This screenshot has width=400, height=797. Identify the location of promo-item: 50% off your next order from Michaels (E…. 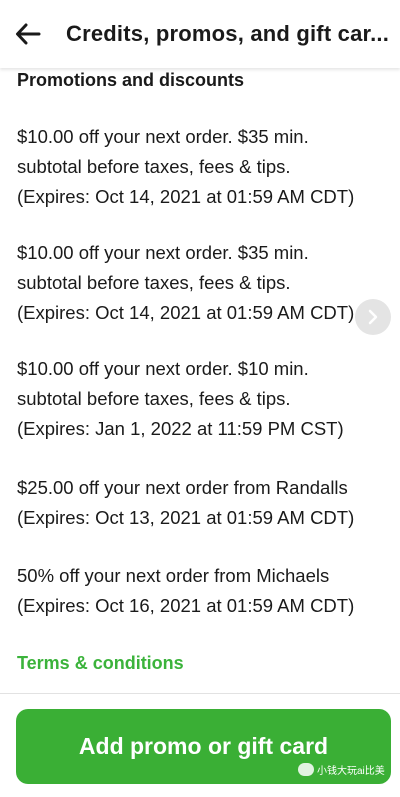
(202, 591).